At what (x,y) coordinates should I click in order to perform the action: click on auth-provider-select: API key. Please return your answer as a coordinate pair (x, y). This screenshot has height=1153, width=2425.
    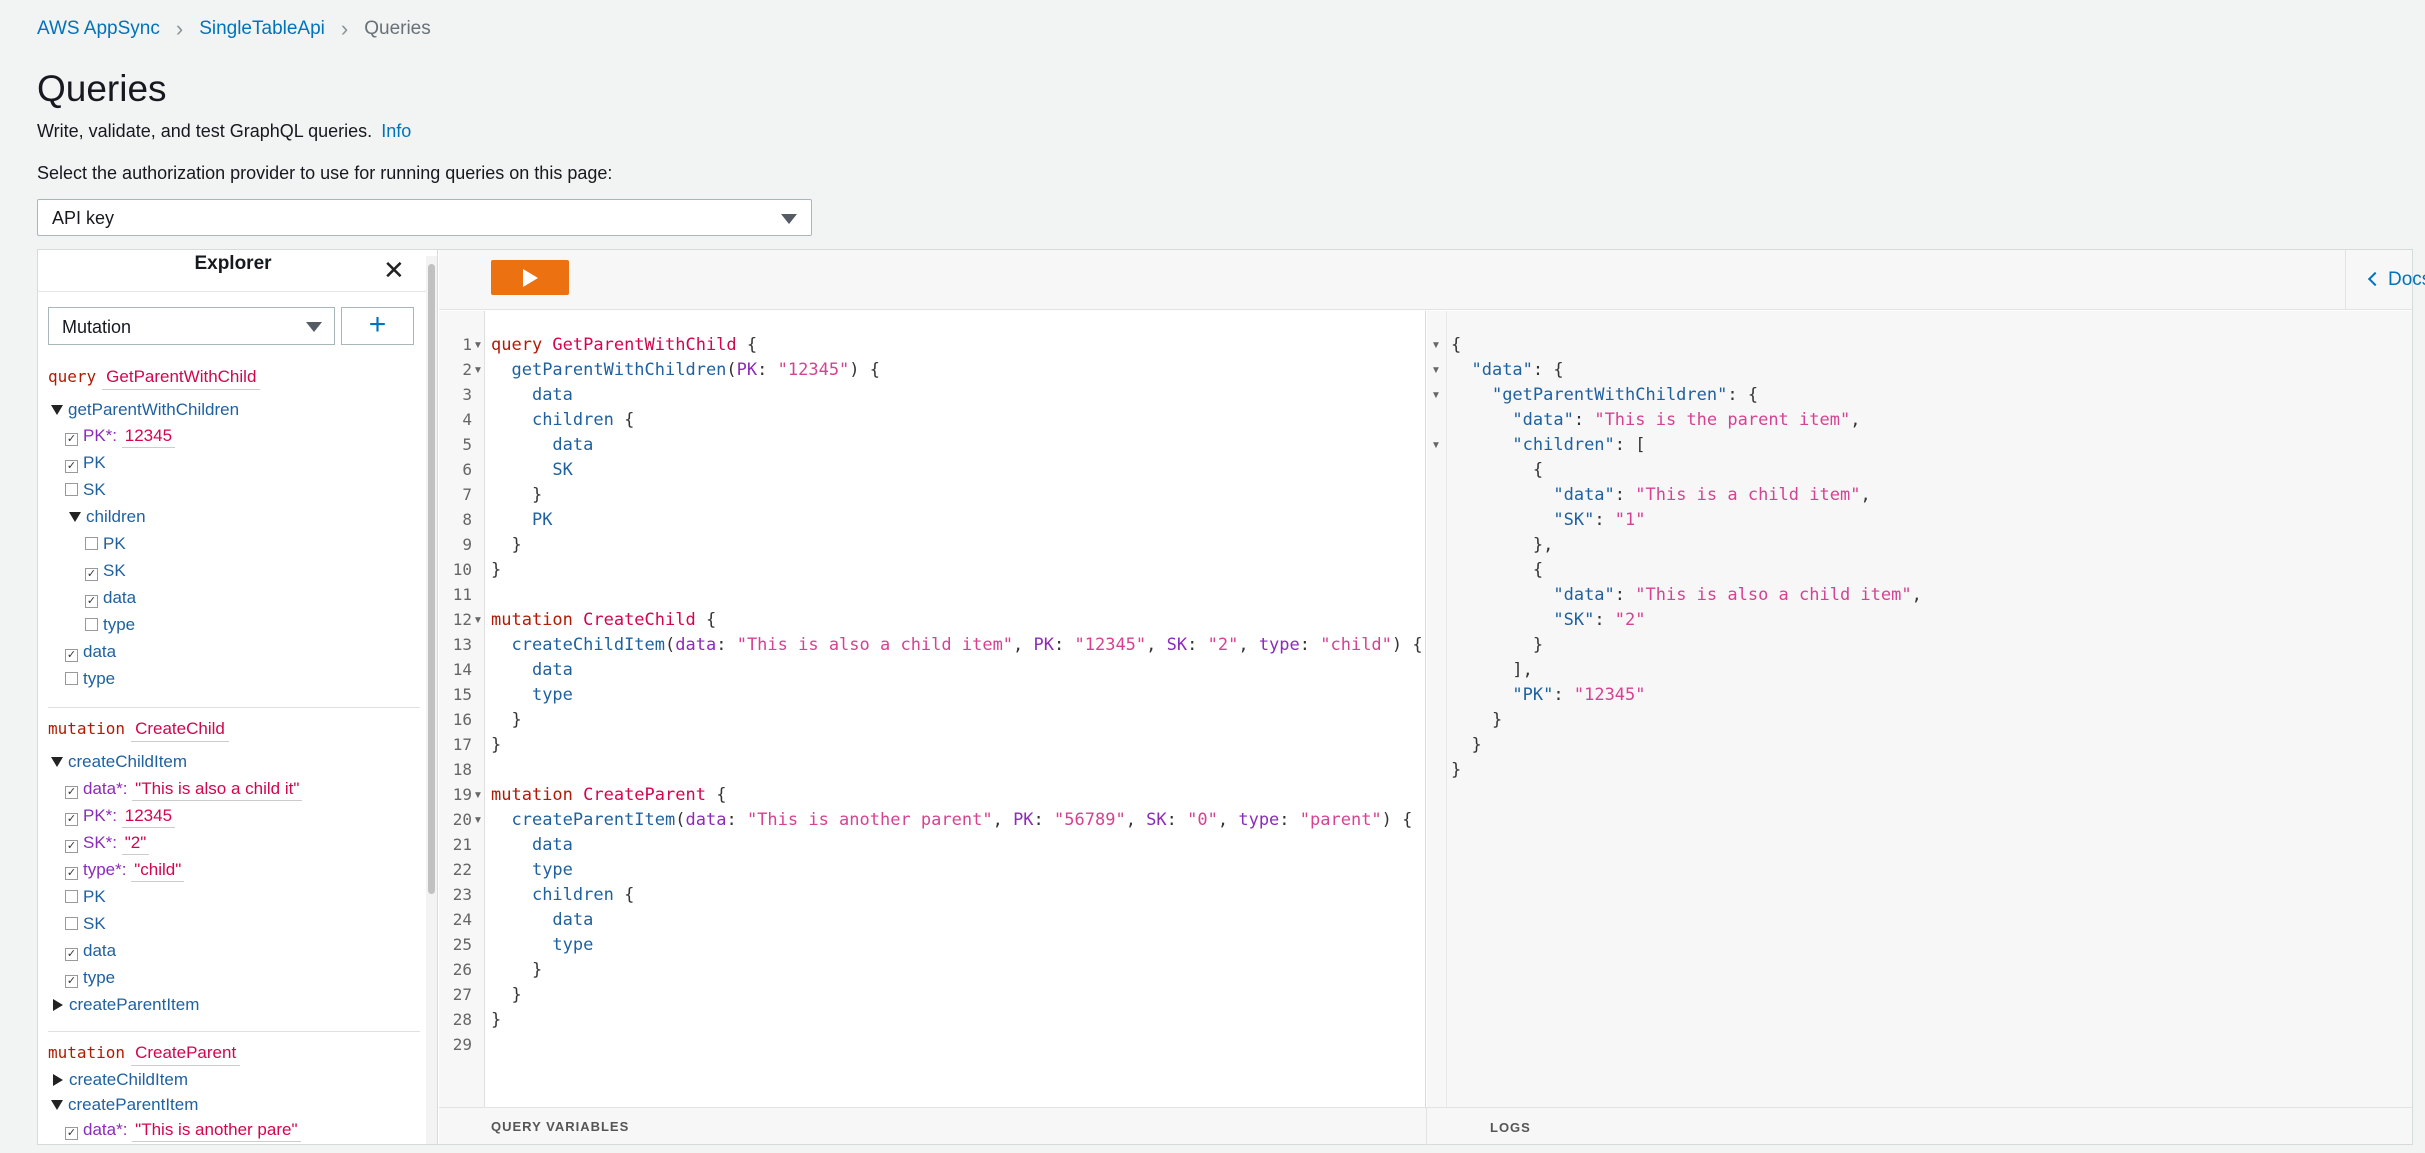
    Looking at the image, I should click on (424, 217).